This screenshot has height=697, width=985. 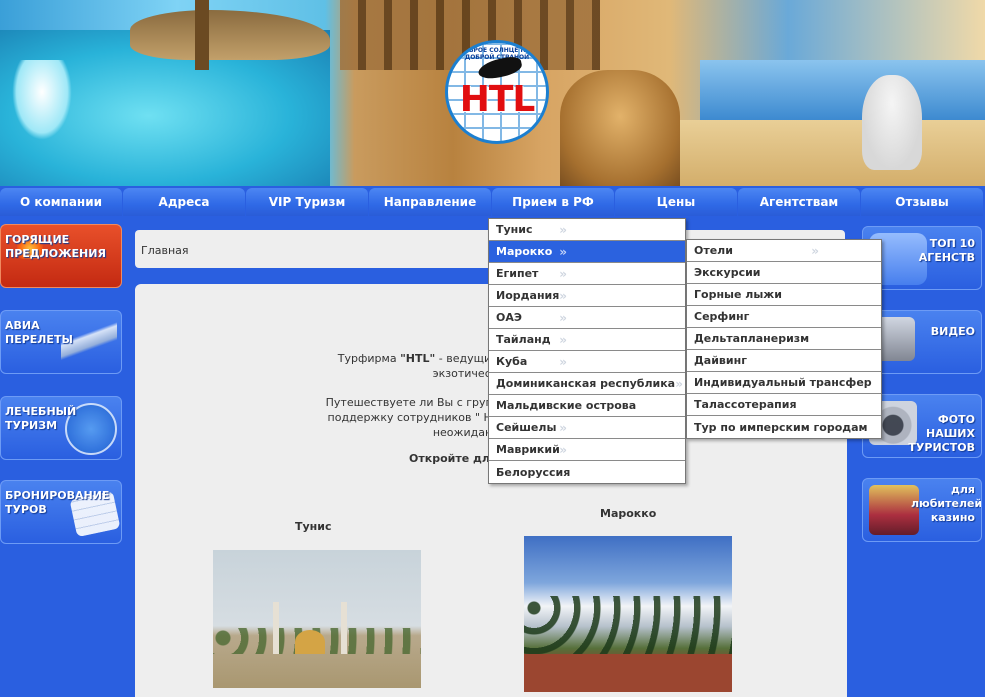 I want to click on submenu-item-hanggliding: Дельтапланеризм, so click(x=784, y=339).